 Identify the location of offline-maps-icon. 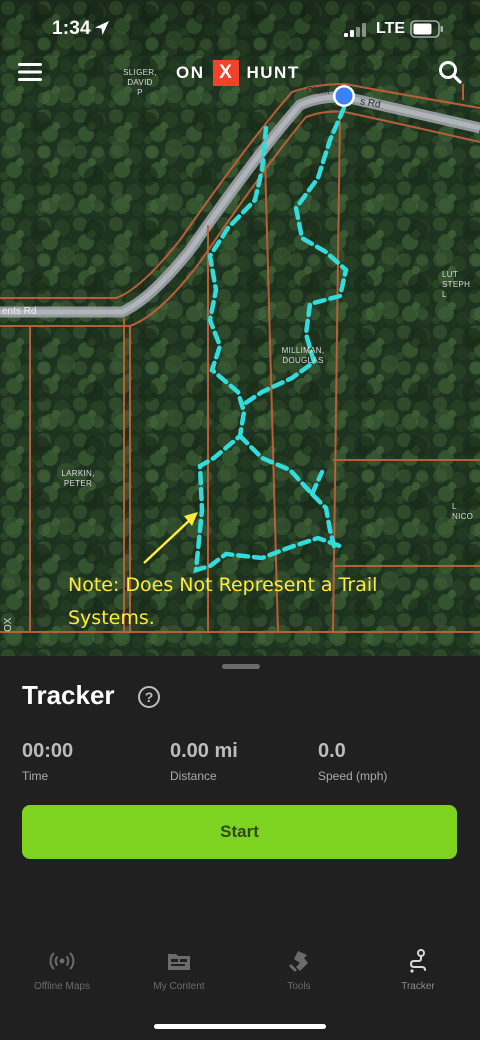
(62, 961).